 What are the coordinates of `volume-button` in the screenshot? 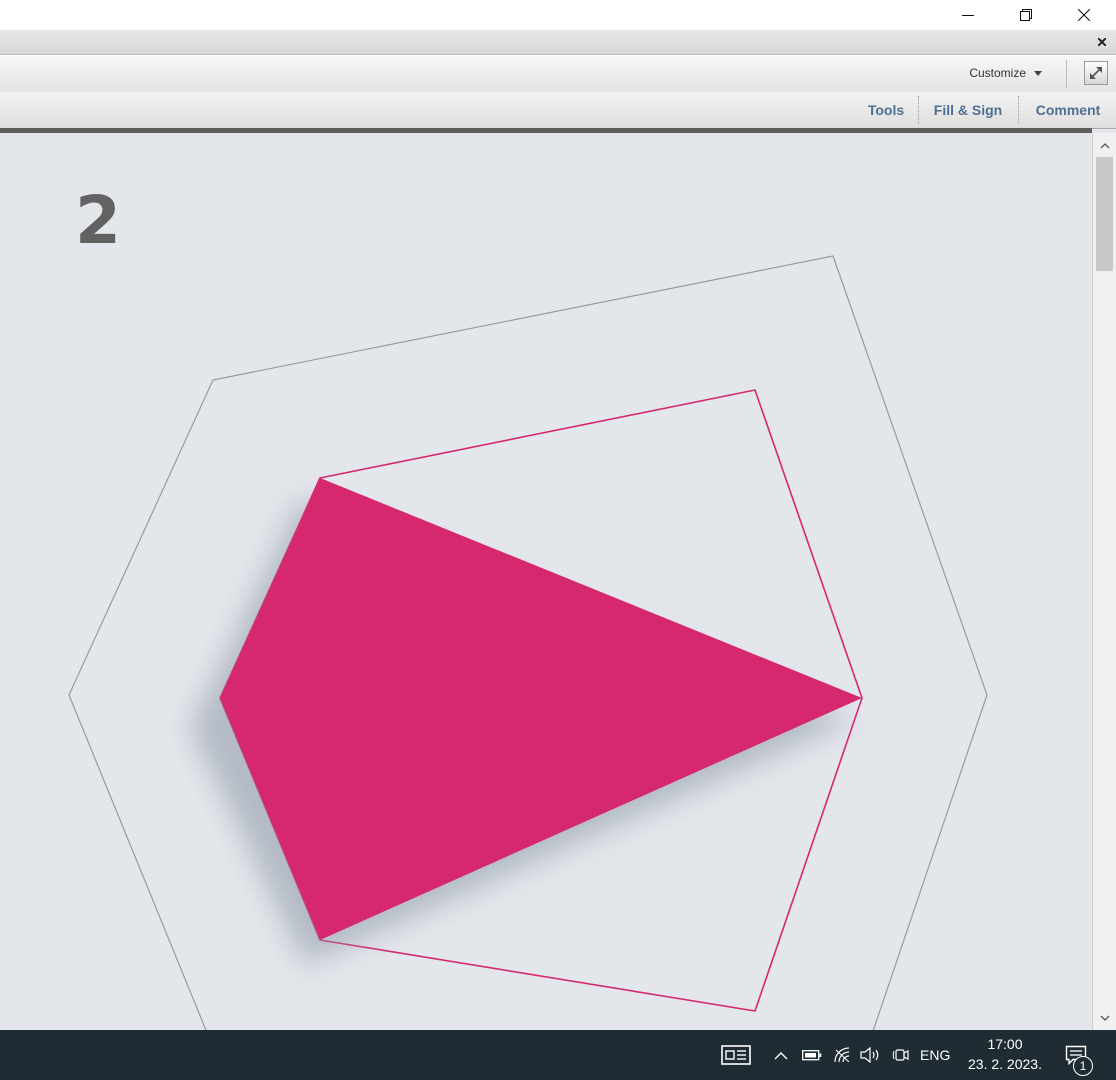 It's located at (871, 1055).